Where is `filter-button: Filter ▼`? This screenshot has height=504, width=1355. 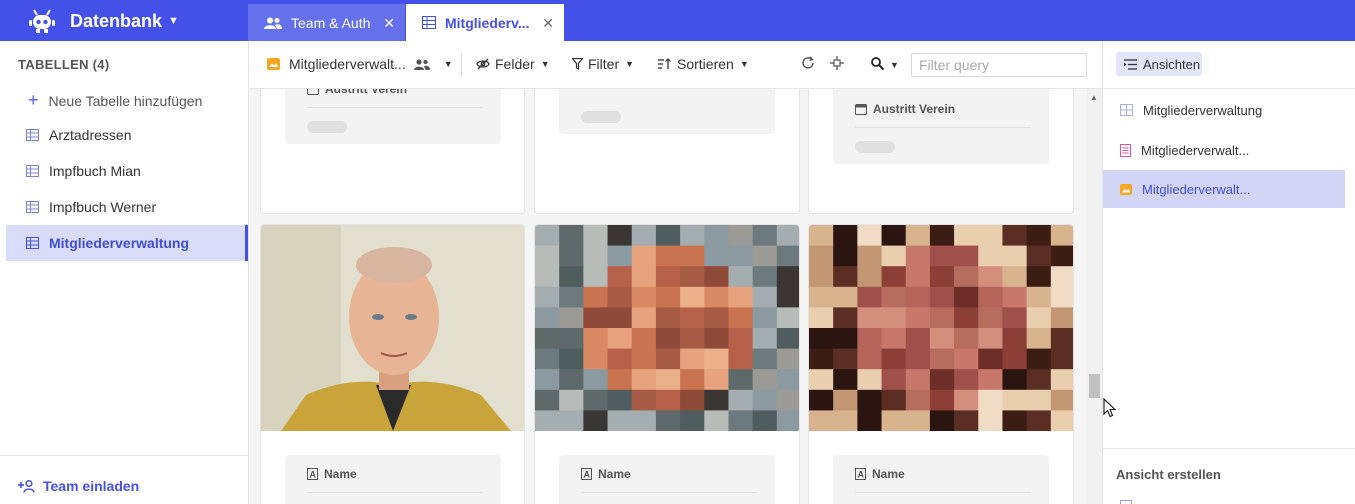
filter-button: Filter ▼ is located at coordinates (603, 64).